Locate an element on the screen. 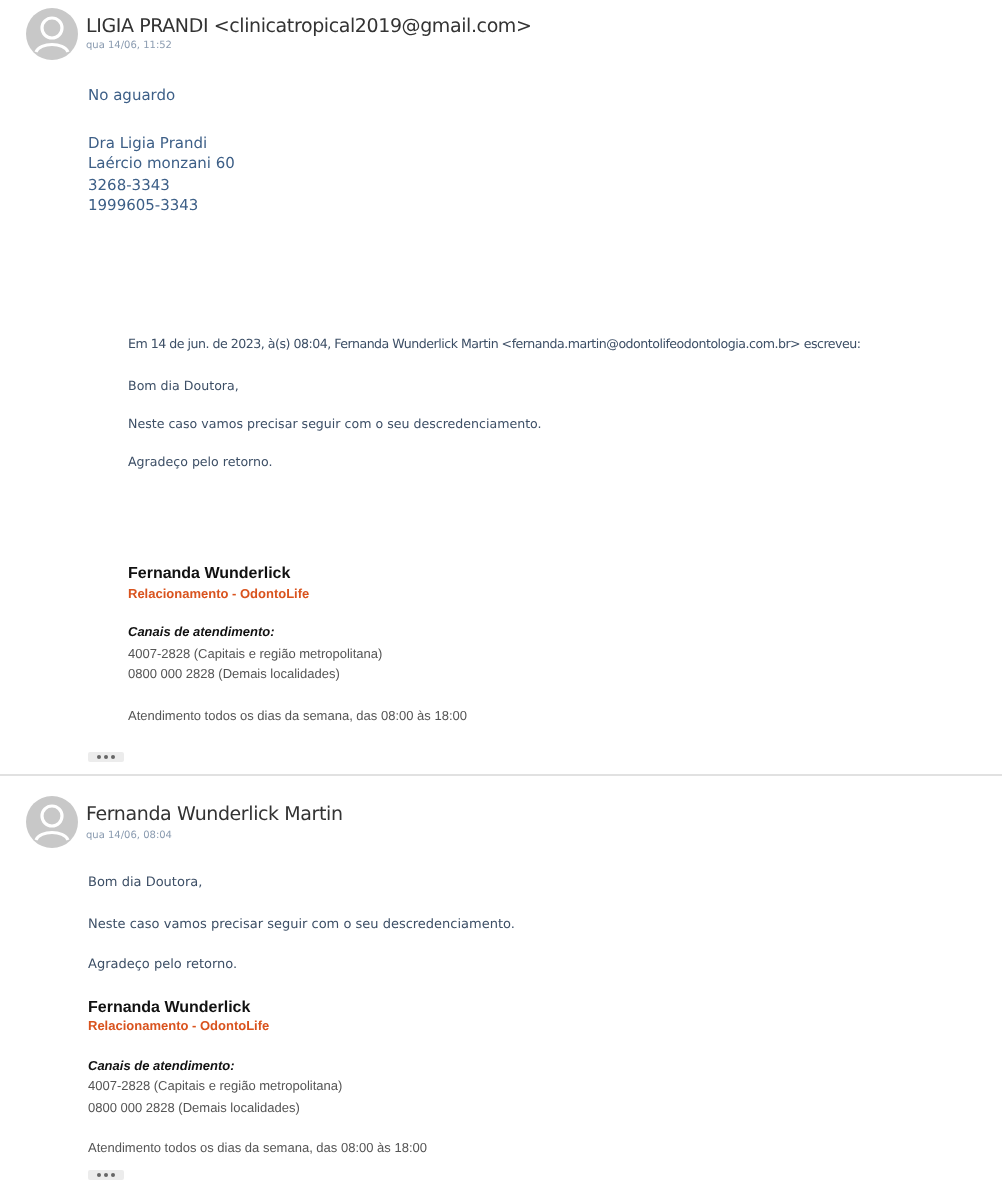 The image size is (1002, 1204). sender-name: Fernanda Wunderlick Martin is located at coordinates (214, 817).